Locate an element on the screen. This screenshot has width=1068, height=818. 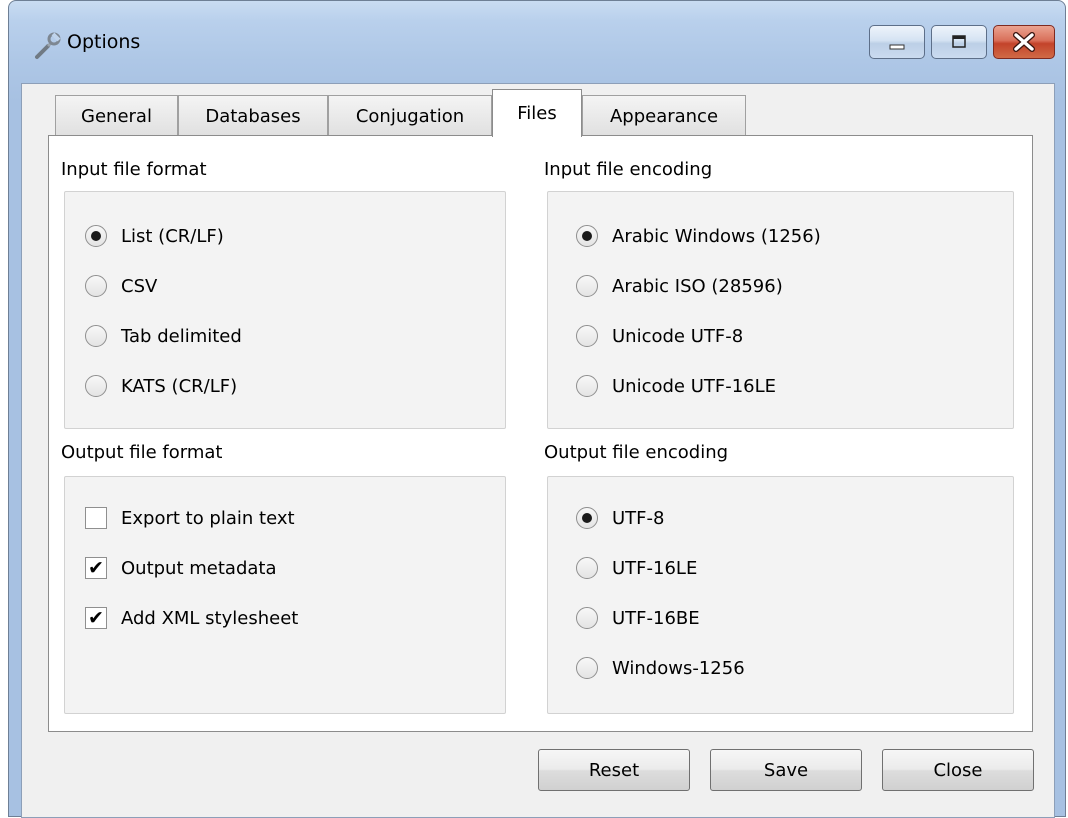
tab-general: General is located at coordinates (116, 115).